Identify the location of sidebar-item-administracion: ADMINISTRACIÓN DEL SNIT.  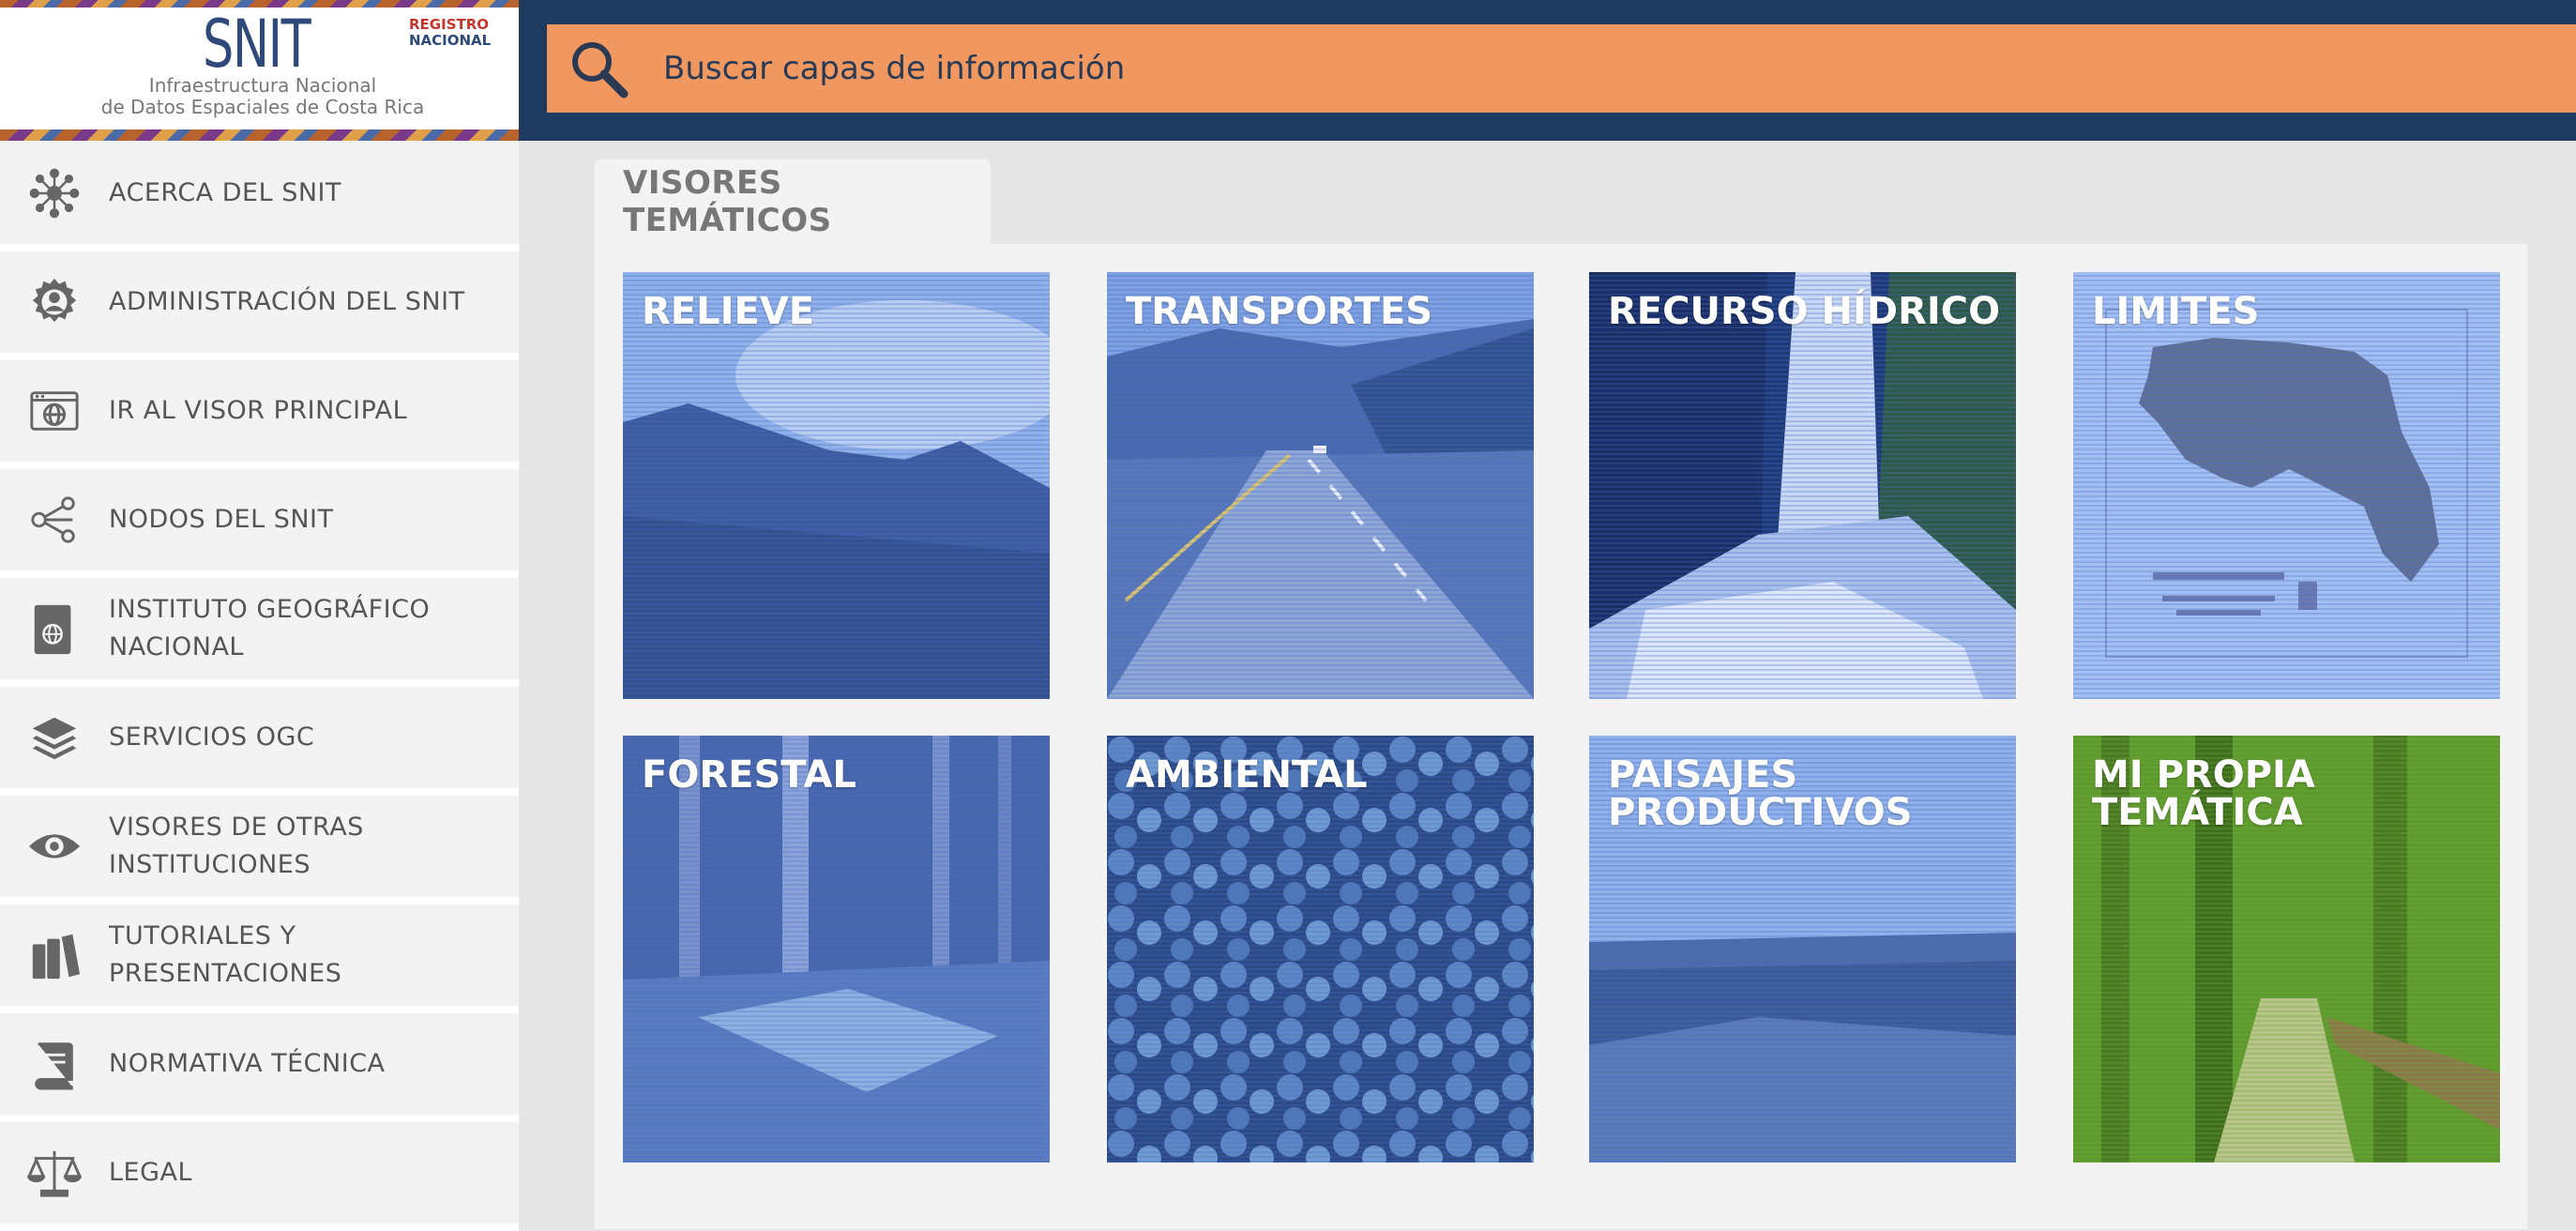
(259, 305).